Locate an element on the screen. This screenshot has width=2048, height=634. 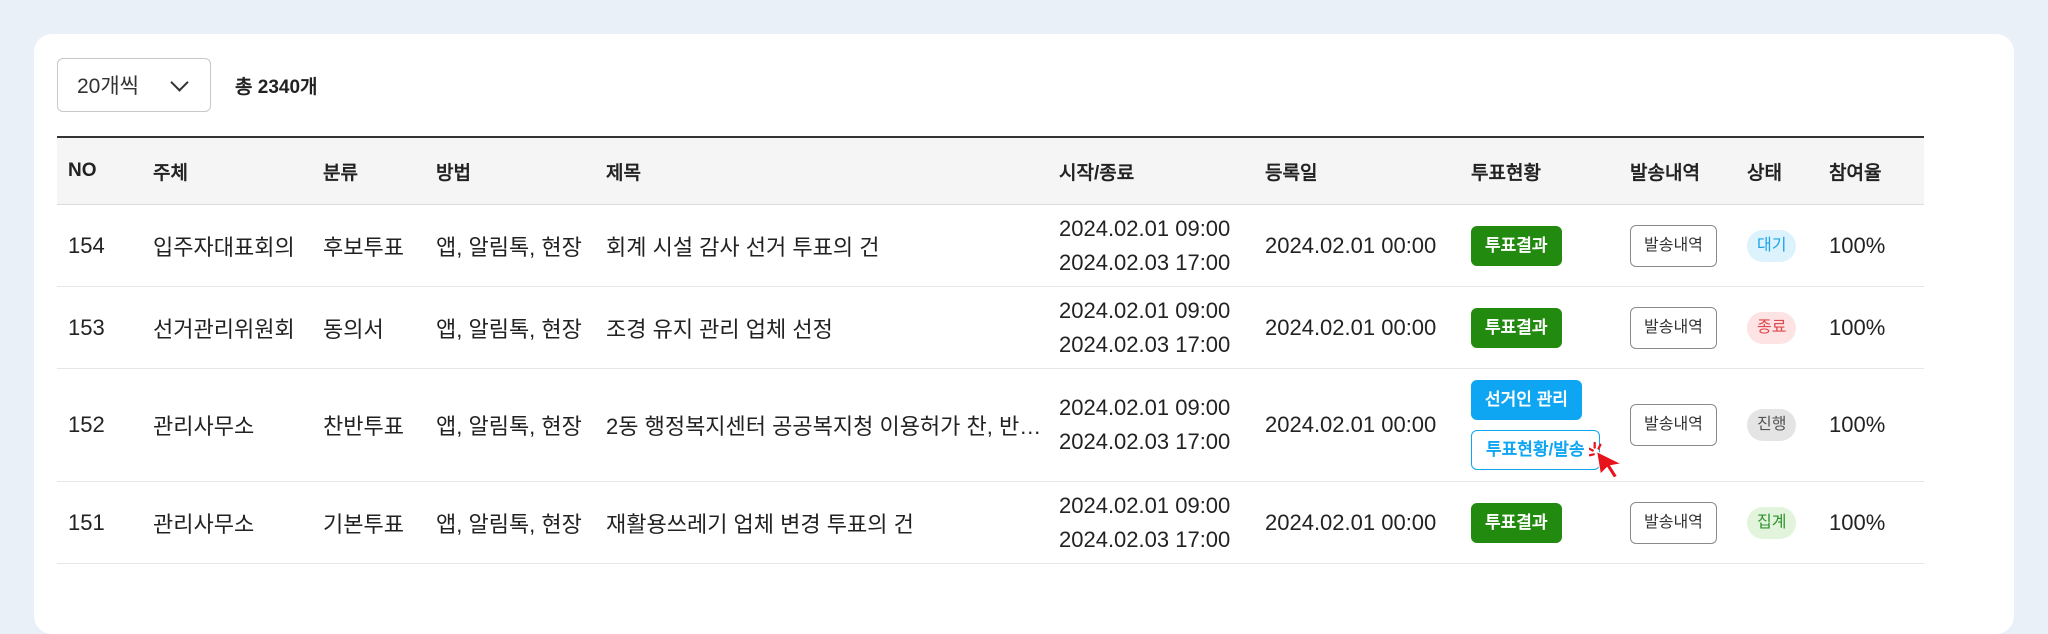
cell-status: 대기 is located at coordinates (1777, 245).